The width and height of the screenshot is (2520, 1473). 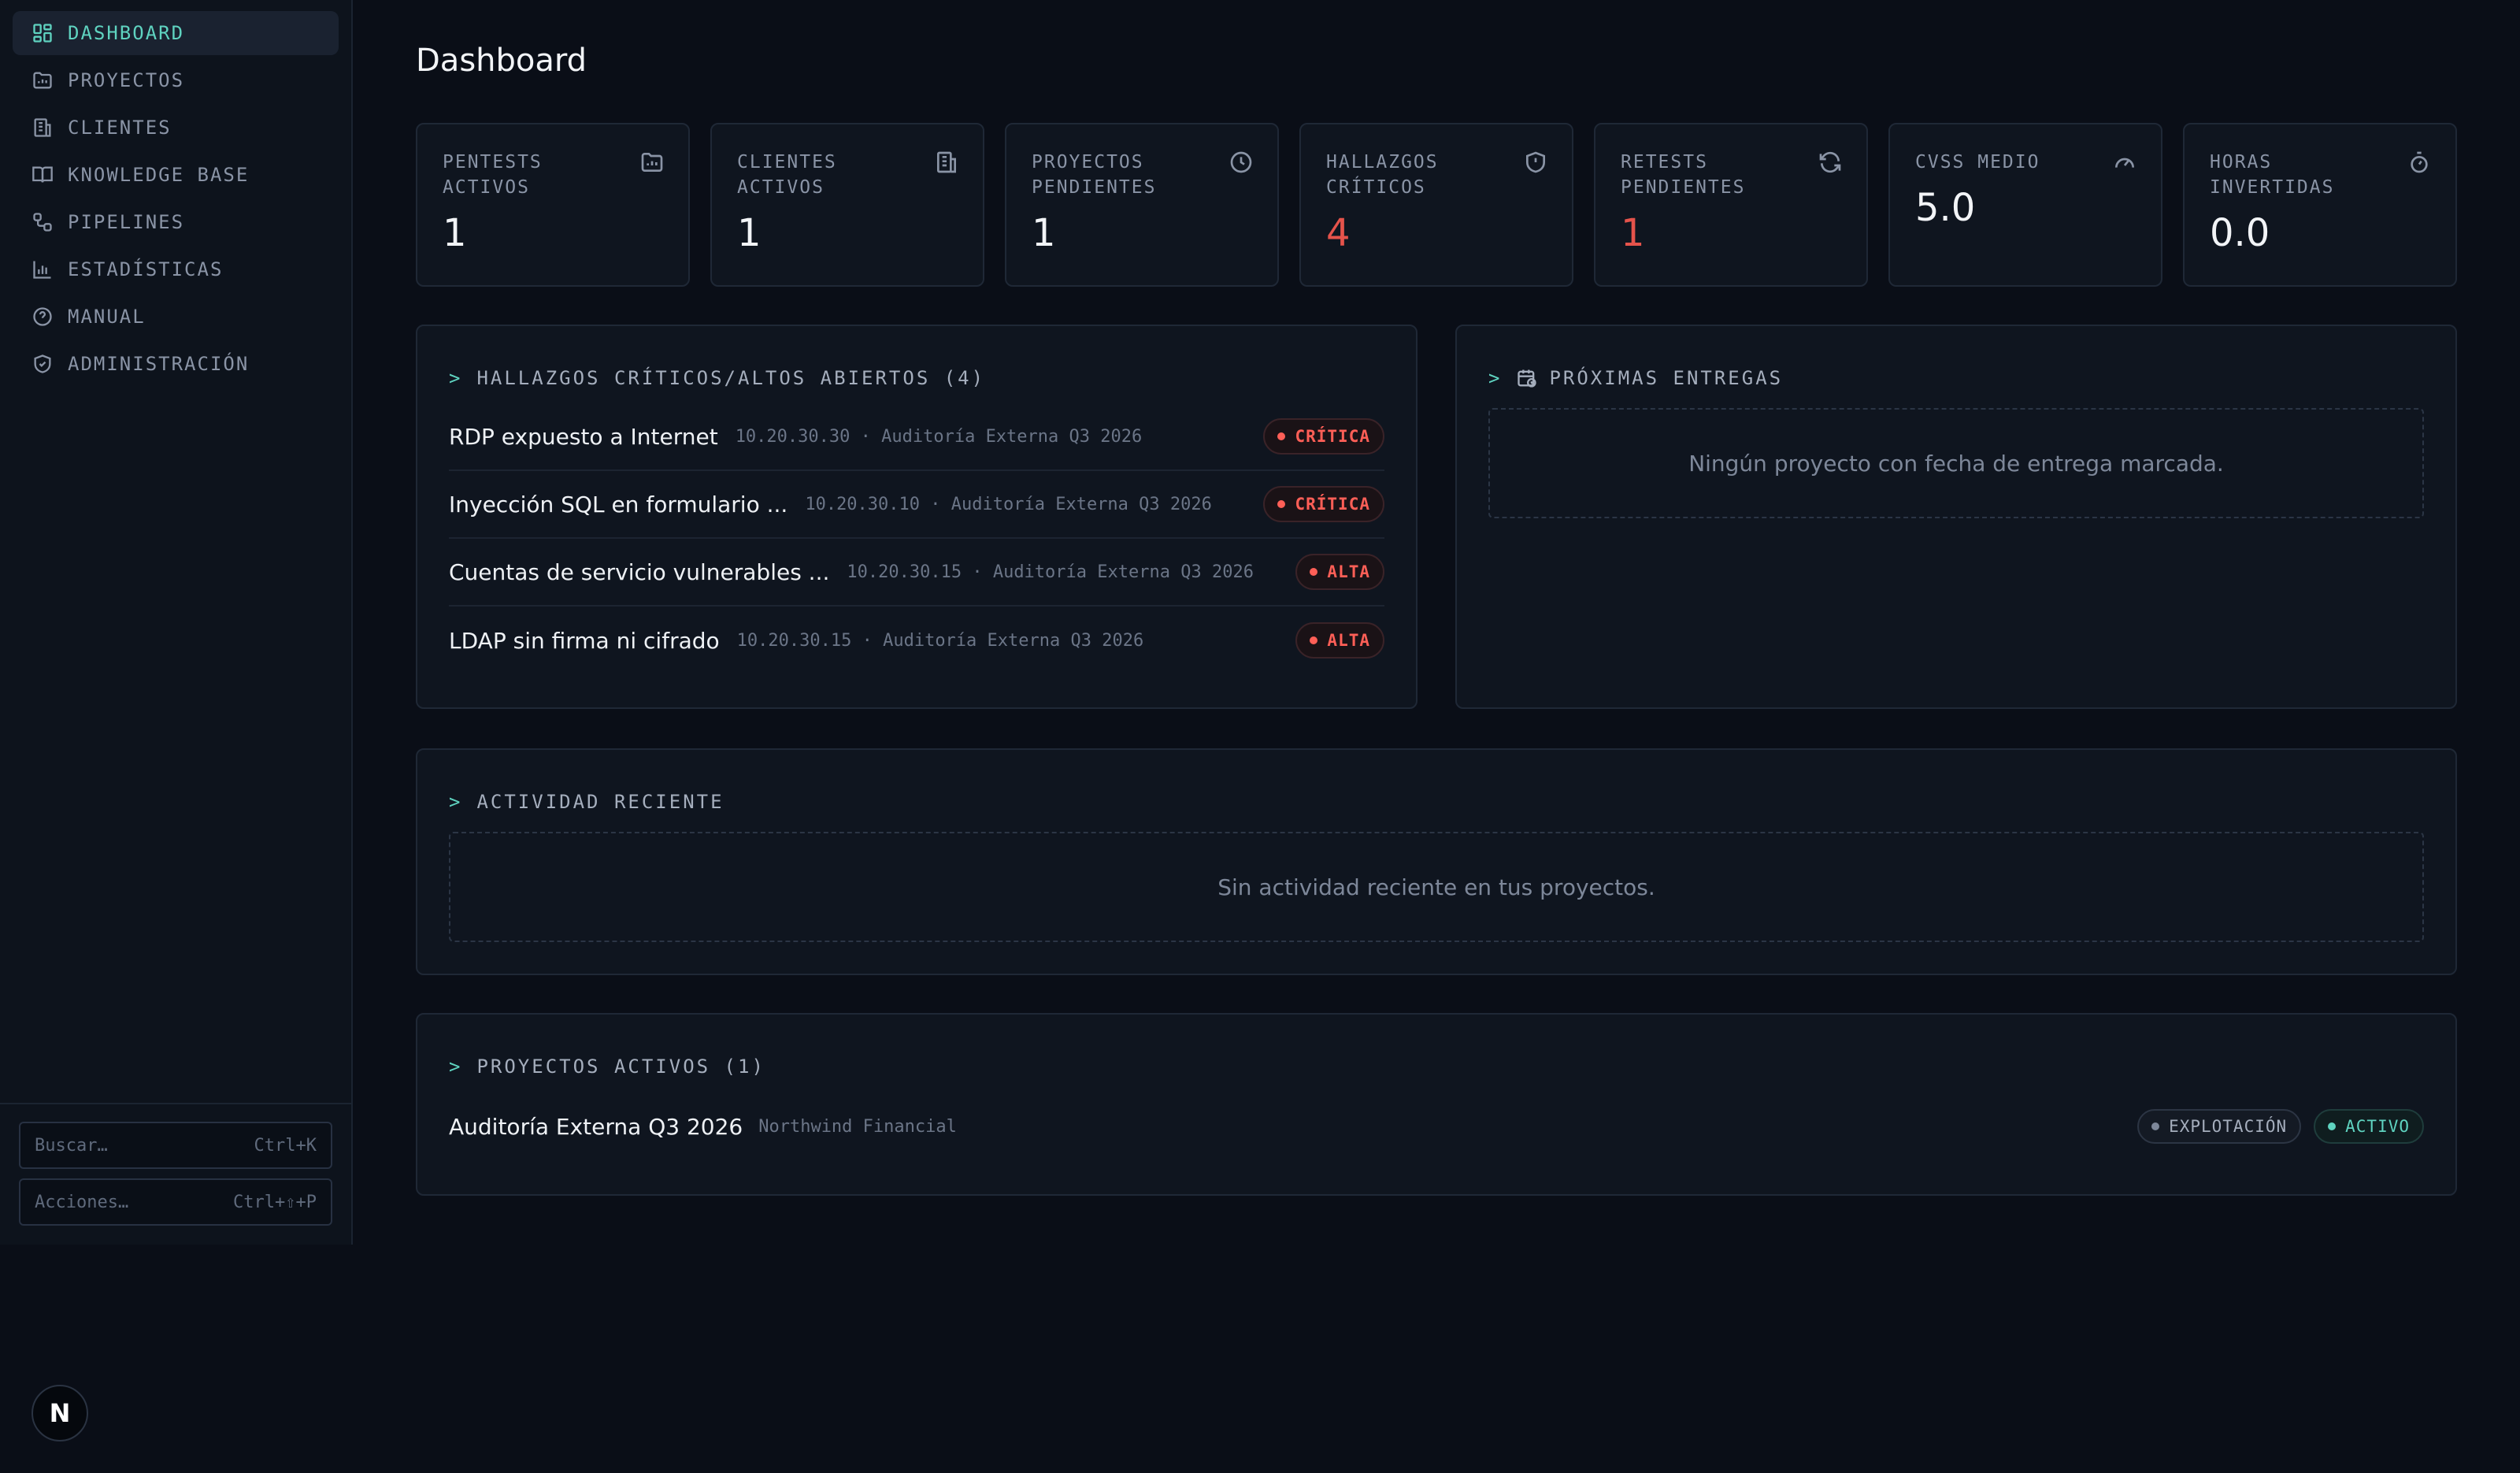 I want to click on sidebar-item-estadisticas: ESTADÍSTICAS, so click(x=176, y=269).